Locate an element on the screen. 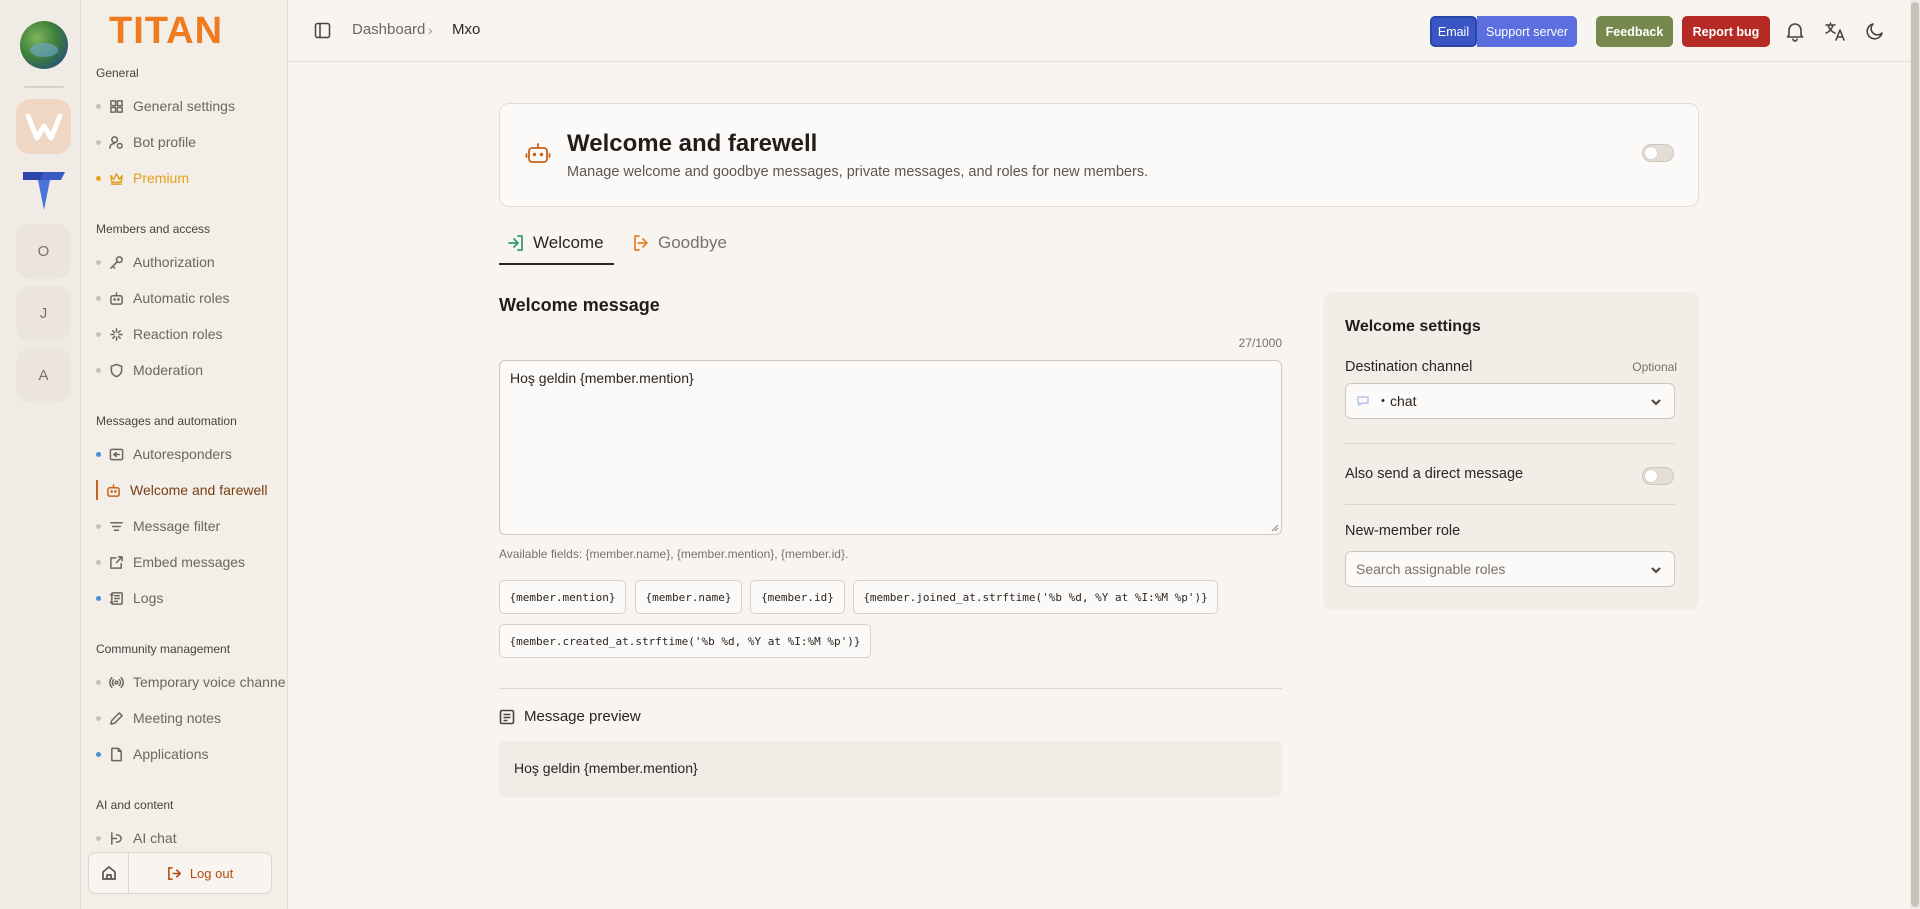 The height and width of the screenshot is (909, 1920). sidebar-item-meeting-notes: Meeting notes is located at coordinates (191, 718).